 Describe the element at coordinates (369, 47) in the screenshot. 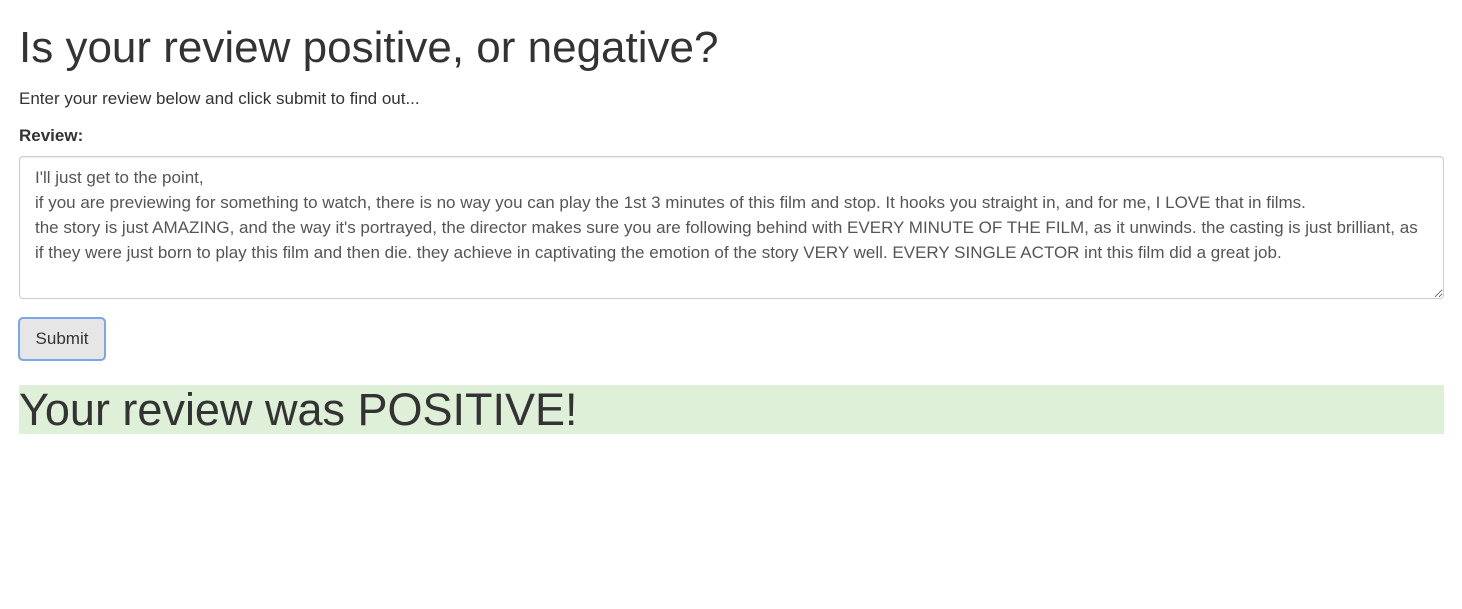

I see `page-title: Is your review positive, or negative?` at that location.